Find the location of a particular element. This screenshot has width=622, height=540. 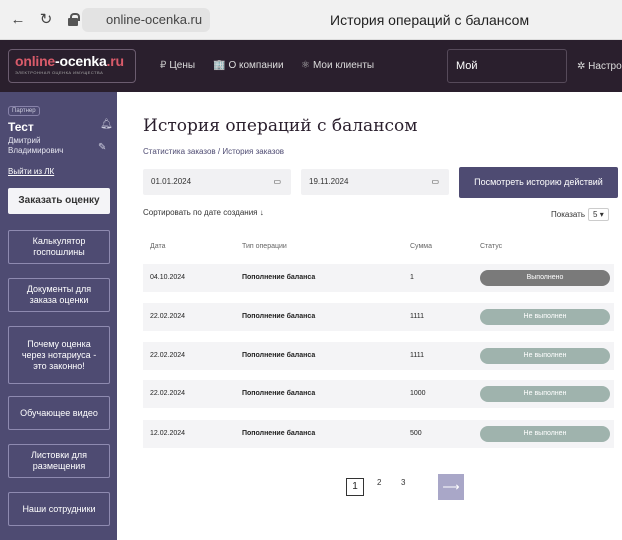

column-header-date: Дата is located at coordinates (158, 246).